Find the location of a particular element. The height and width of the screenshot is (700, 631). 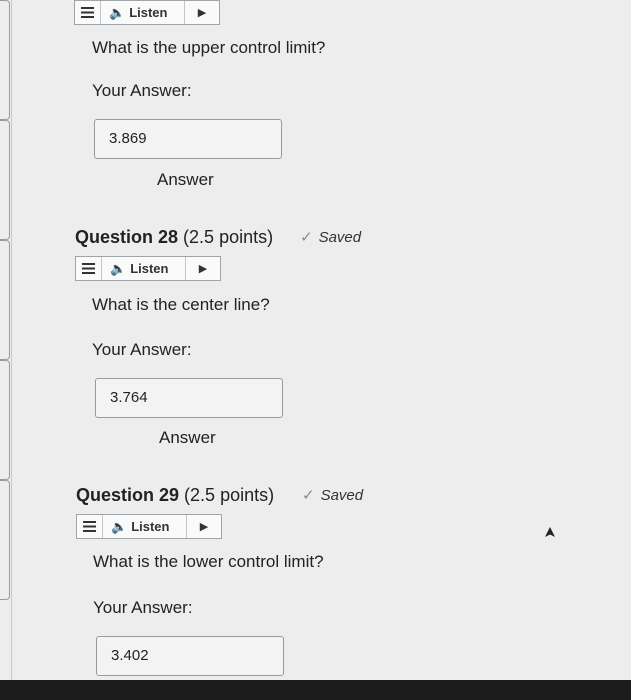

left-margin is located at coordinates (6, 340).